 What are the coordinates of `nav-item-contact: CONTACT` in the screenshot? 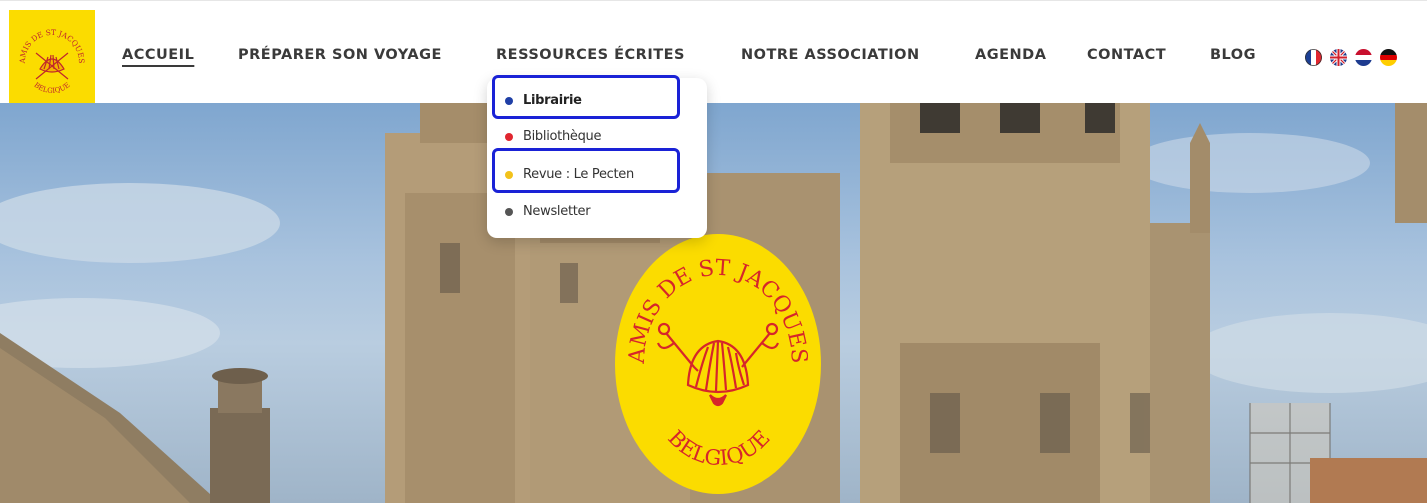 It's located at (1126, 55).